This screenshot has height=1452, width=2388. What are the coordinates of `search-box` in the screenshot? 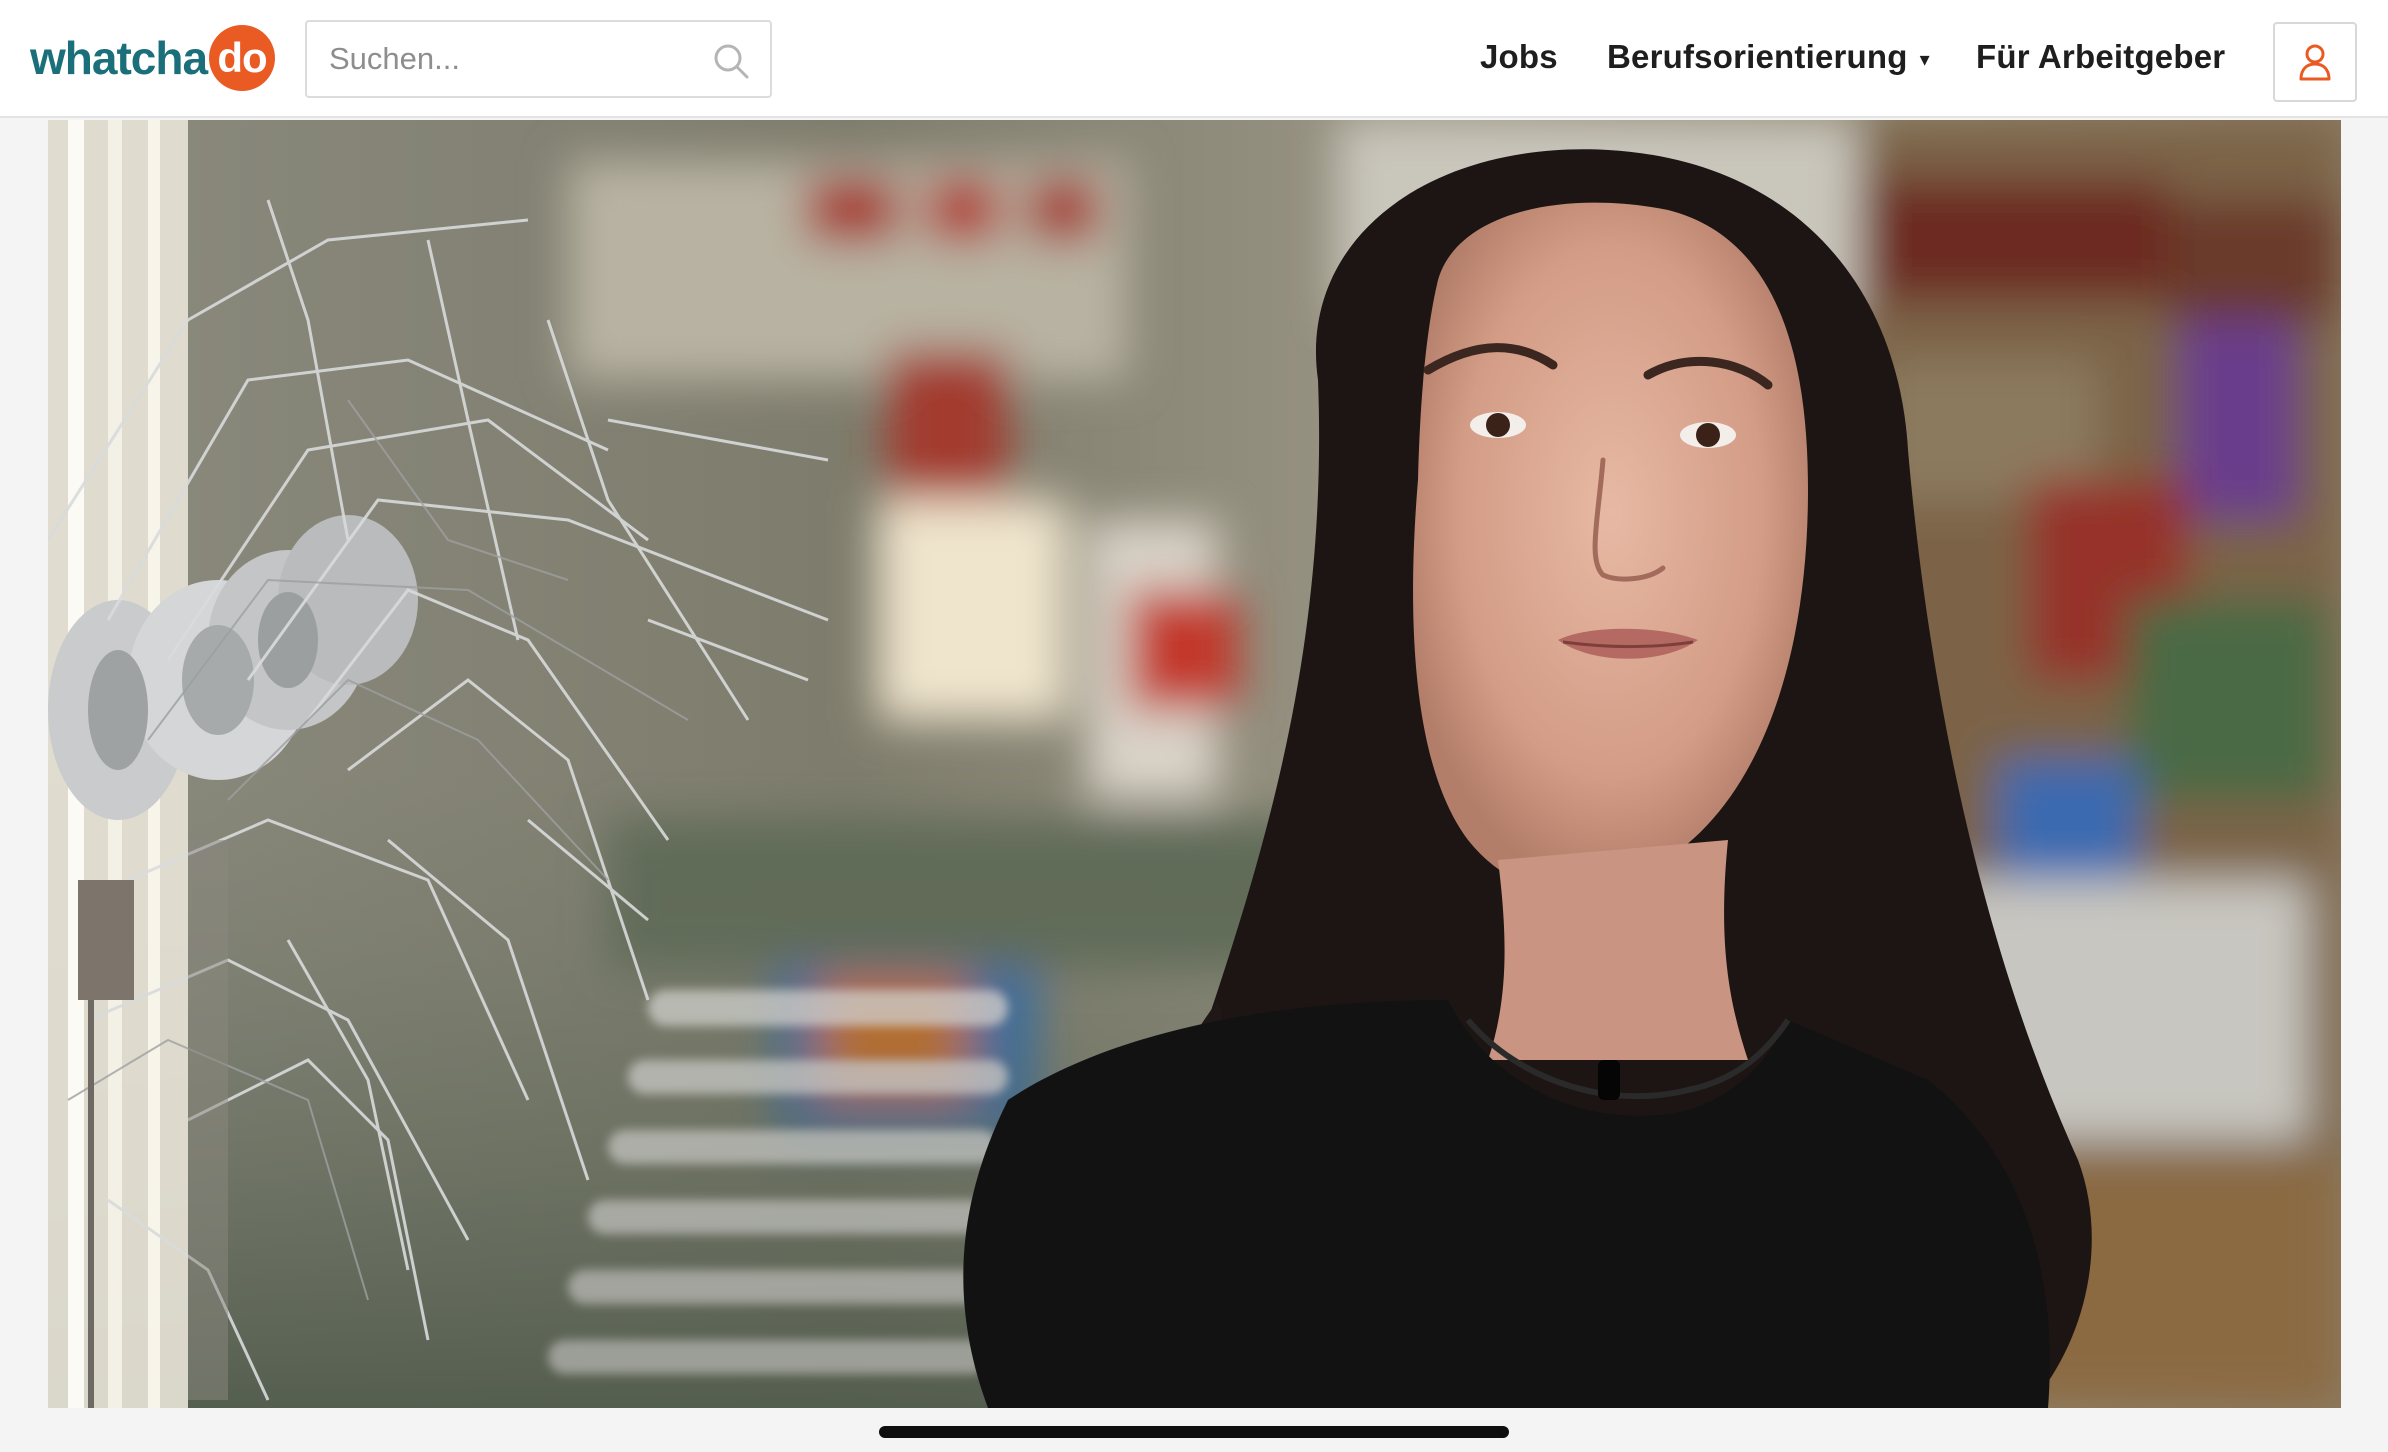 It's located at (538, 59).